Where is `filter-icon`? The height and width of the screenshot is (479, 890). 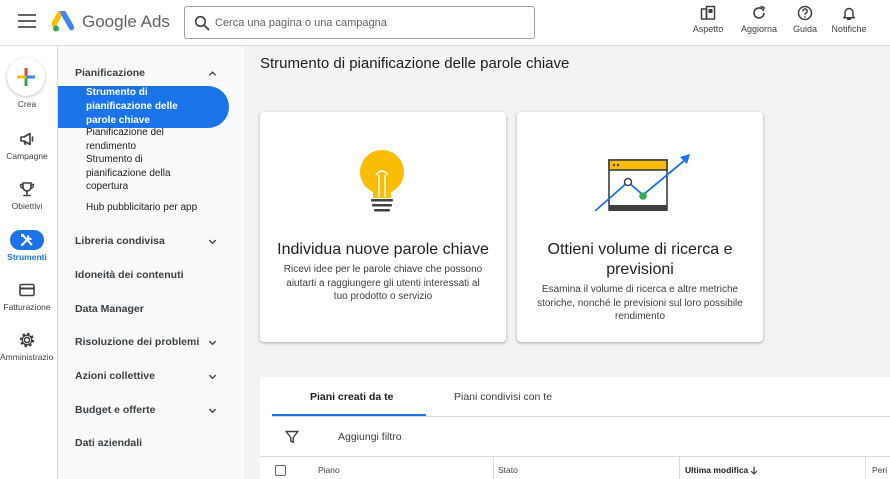 filter-icon is located at coordinates (292, 437).